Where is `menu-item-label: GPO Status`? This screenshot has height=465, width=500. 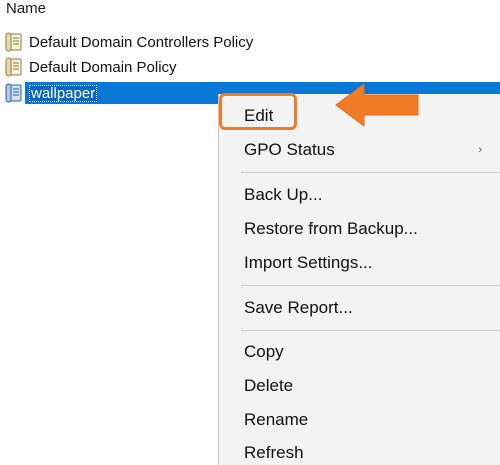 menu-item-label: GPO Status is located at coordinates (289, 149).